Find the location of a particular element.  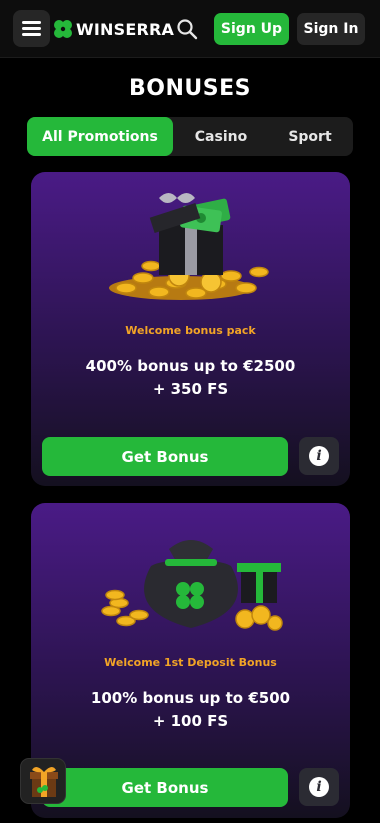

bonus-kicker: Welcome 1st Deposit Bonus is located at coordinates (190, 662).